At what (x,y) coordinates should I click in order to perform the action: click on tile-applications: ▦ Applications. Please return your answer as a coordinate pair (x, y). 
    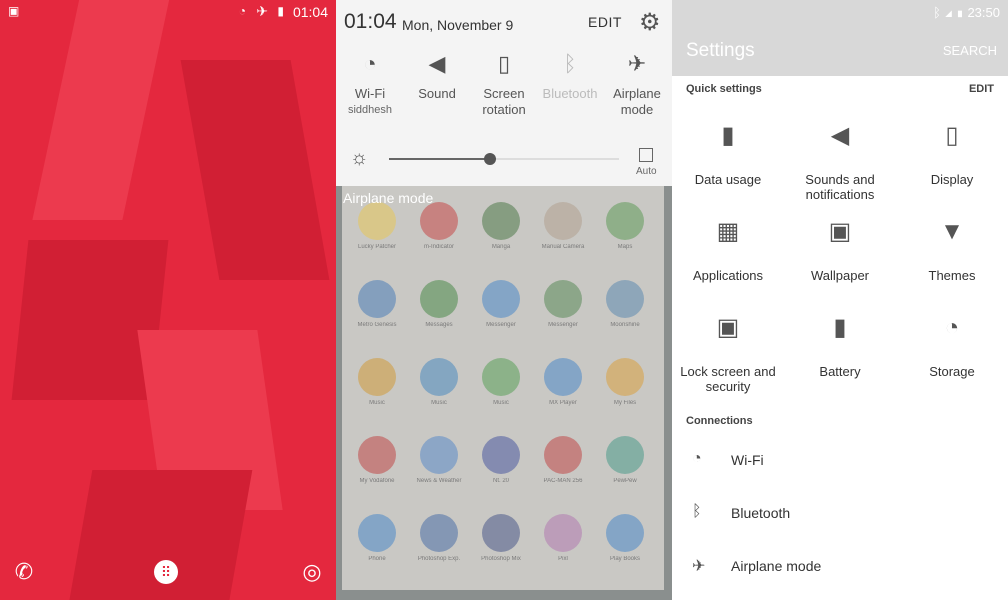
    Looking at the image, I should click on (728, 252).